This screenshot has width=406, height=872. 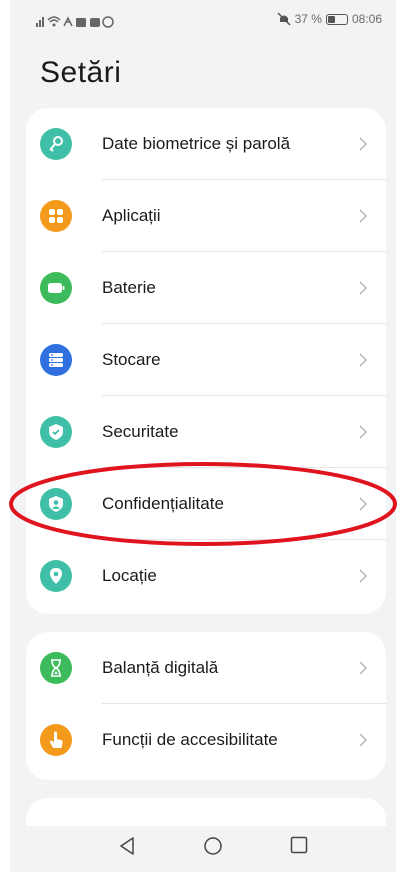 I want to click on status-icons-right: 37 % 08:06, so click(x=329, y=19).